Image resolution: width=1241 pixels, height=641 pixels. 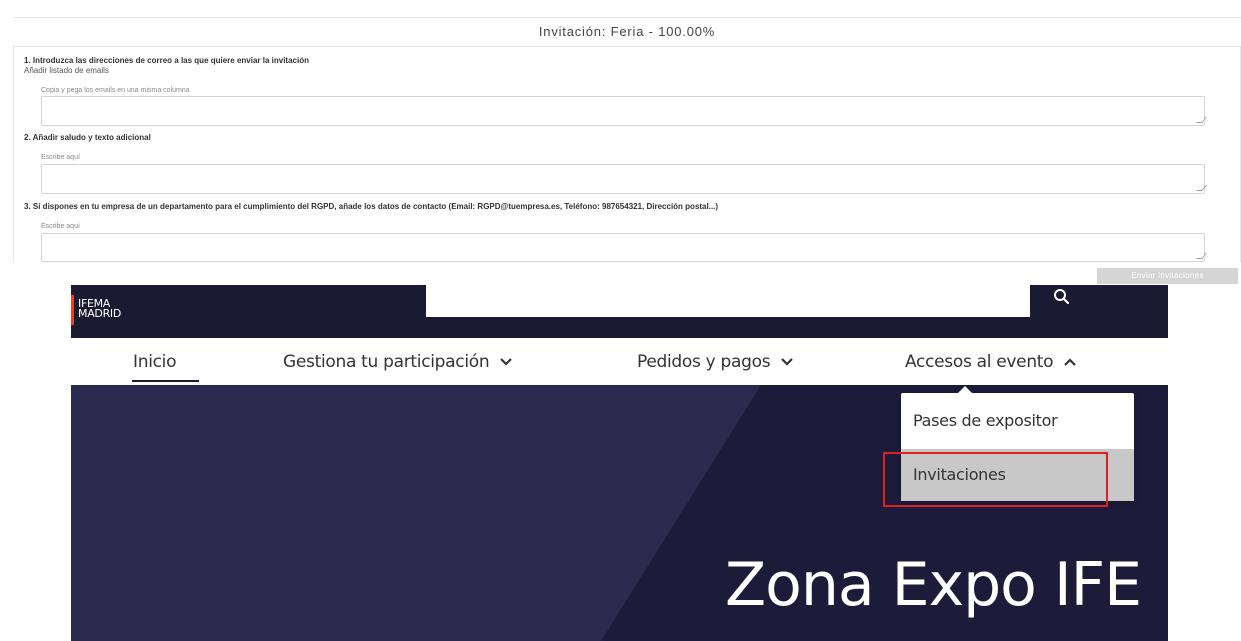 I want to click on nav-label: Inicio, so click(x=155, y=362).